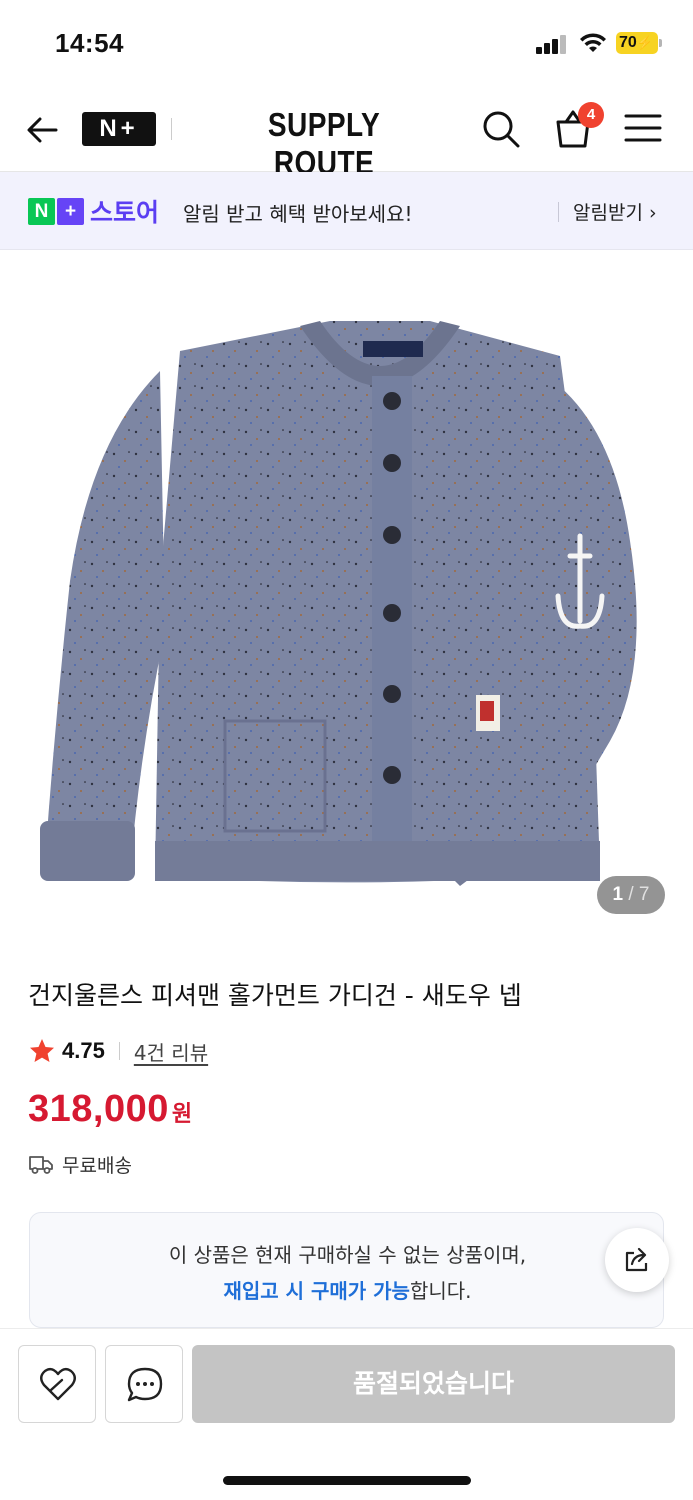 The width and height of the screenshot is (693, 1500). I want to click on naver-plus-logo: N+, so click(119, 129).